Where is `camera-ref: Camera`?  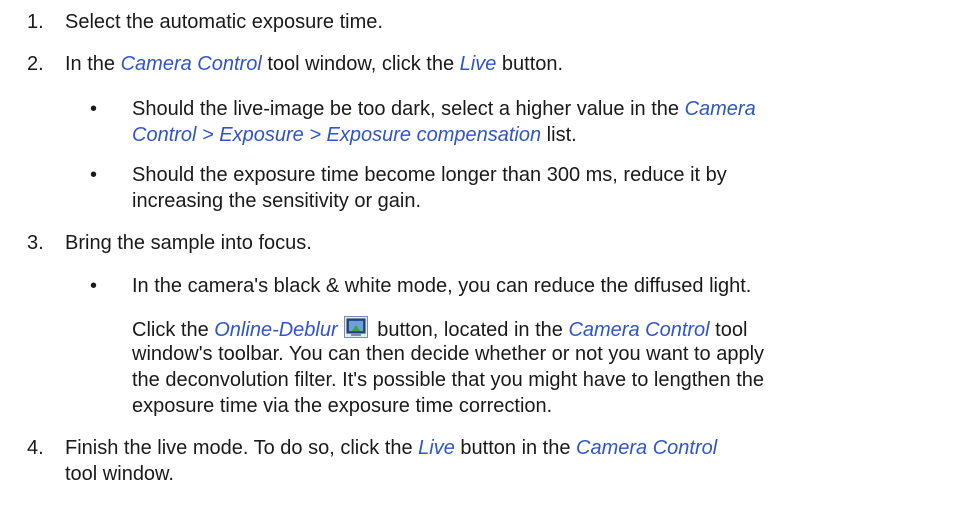
camera-ref: Camera is located at coordinates (720, 109).